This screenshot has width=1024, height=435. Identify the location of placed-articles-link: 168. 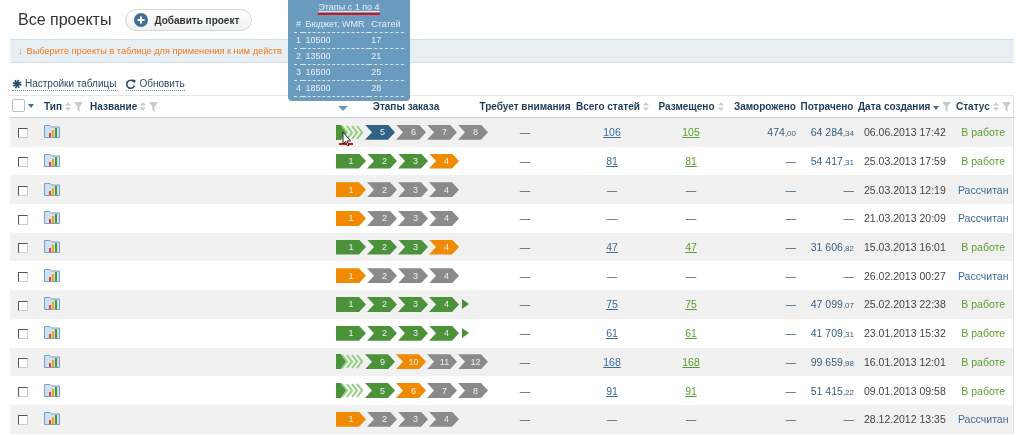
(691, 361).